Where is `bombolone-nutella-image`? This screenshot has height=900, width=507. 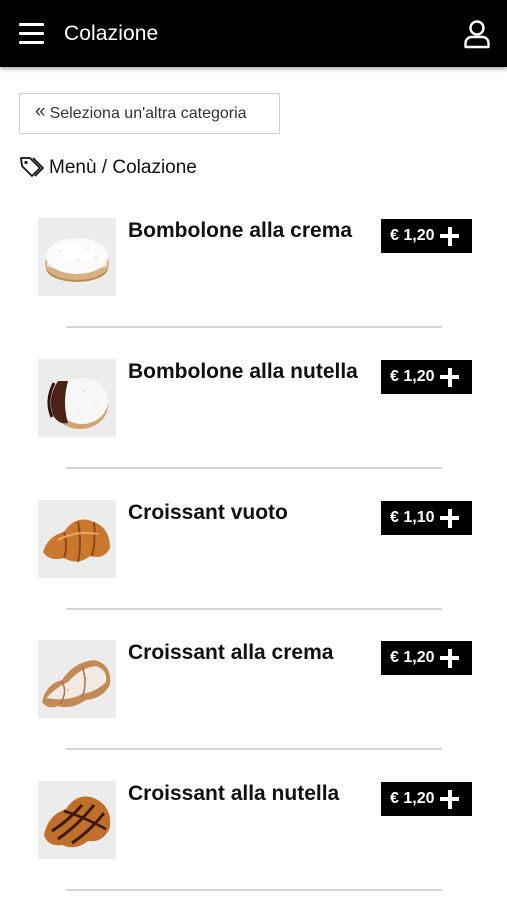
bombolone-nutella-image is located at coordinates (77, 398).